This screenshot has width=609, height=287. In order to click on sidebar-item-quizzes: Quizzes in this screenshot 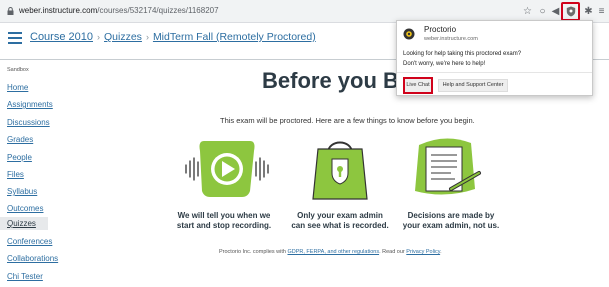, I will do `click(24, 223)`.